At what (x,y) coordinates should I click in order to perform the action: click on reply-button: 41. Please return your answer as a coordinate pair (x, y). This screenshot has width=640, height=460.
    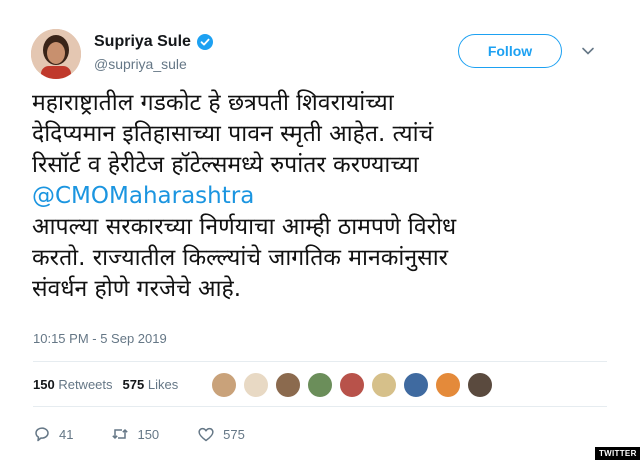
    Looking at the image, I should click on (53, 434).